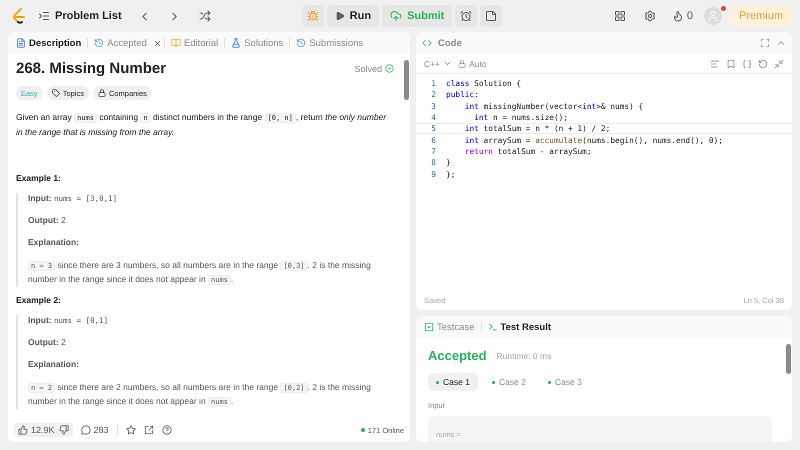  Describe the element at coordinates (80, 16) in the screenshot. I see `problem-list-link: Problem List` at that location.